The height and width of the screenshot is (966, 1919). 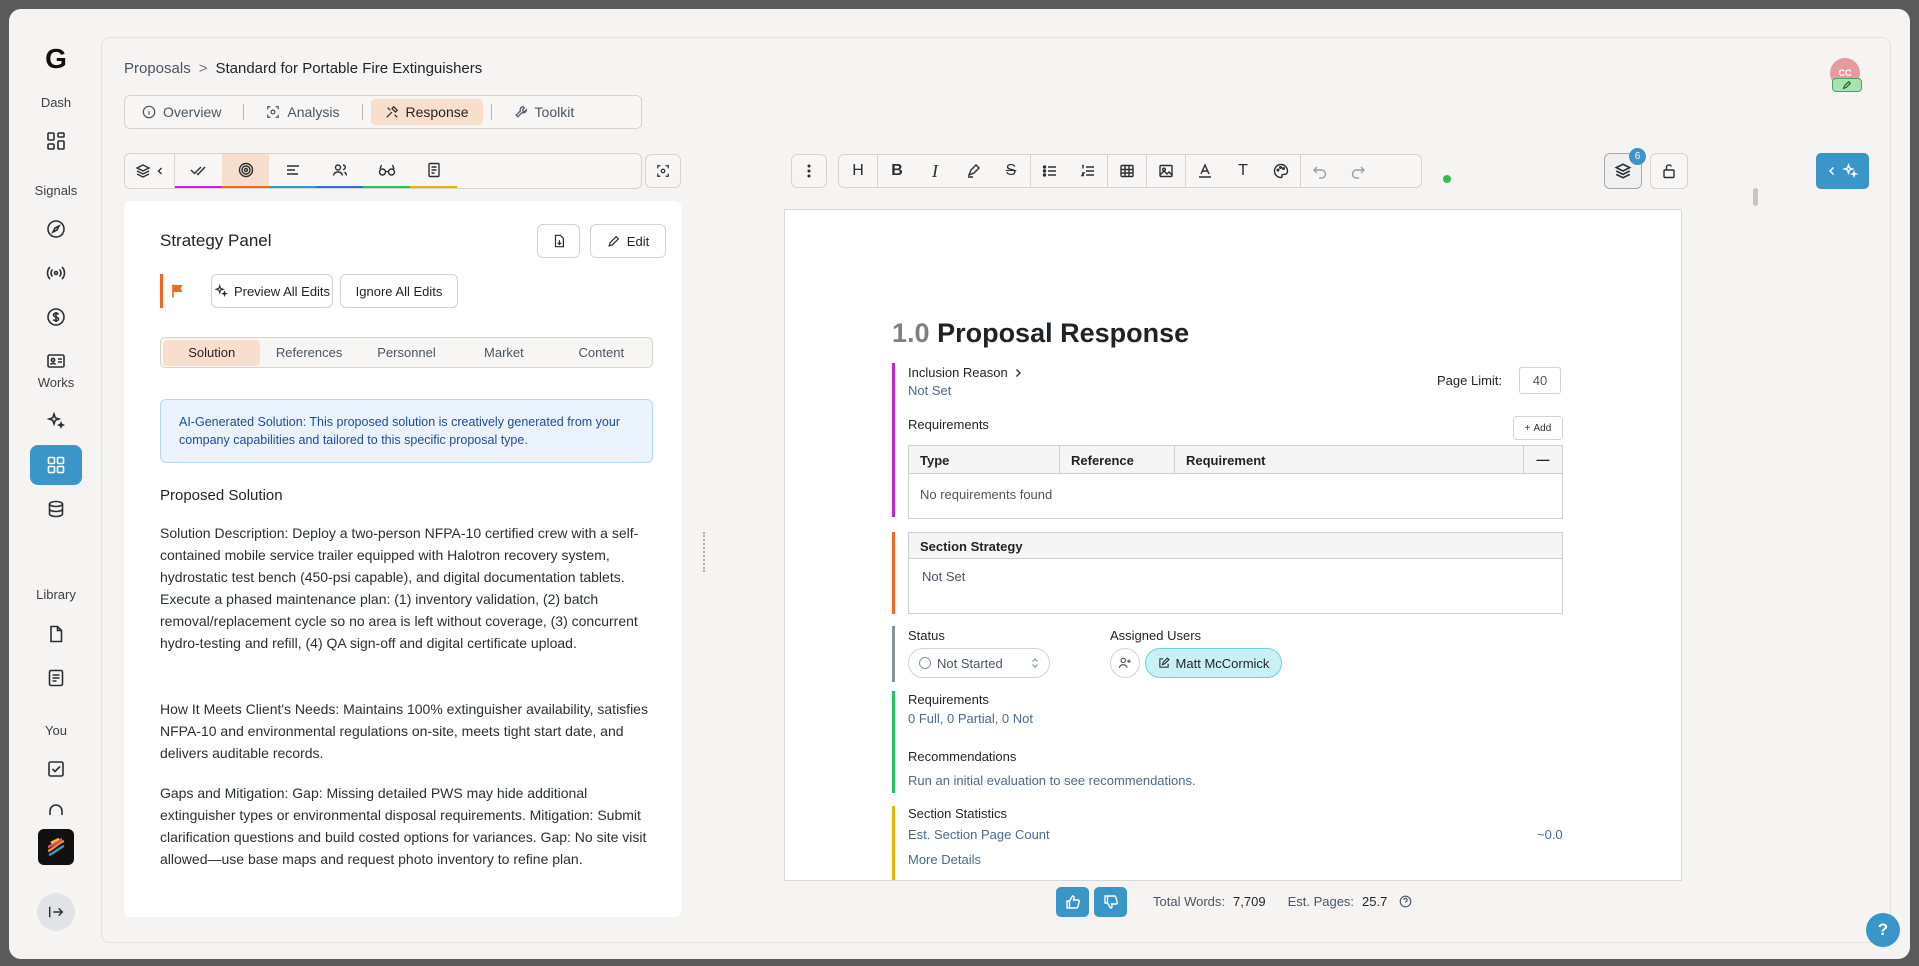 I want to click on est-pages-label: Est. Pages:, so click(x=1321, y=901).